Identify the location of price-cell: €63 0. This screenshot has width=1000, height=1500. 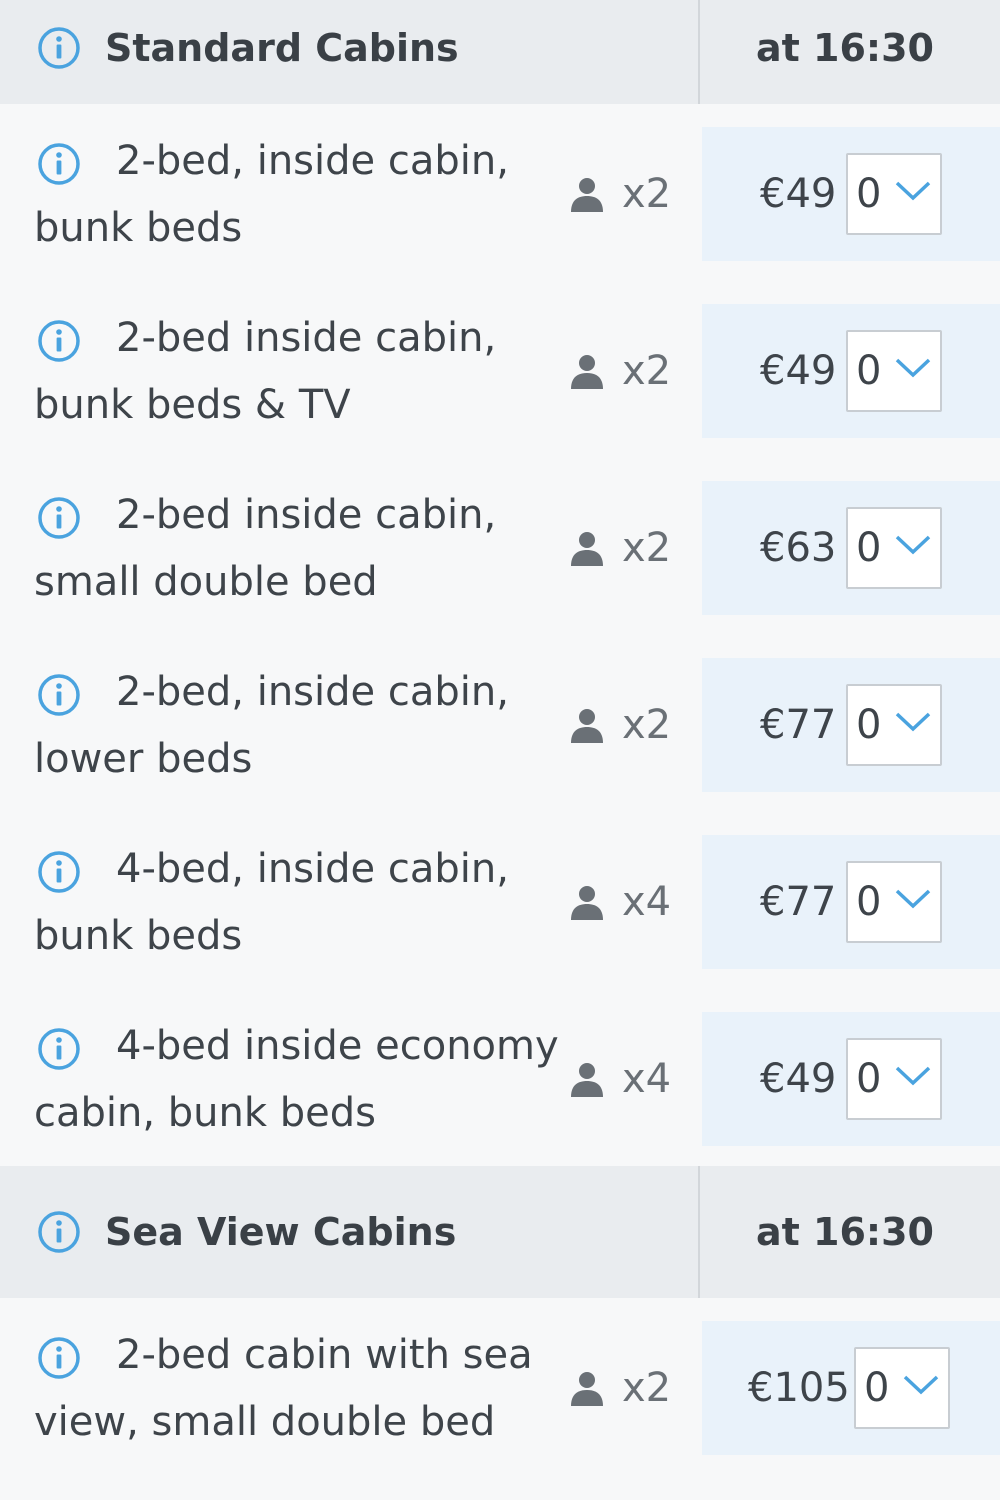
(851, 548).